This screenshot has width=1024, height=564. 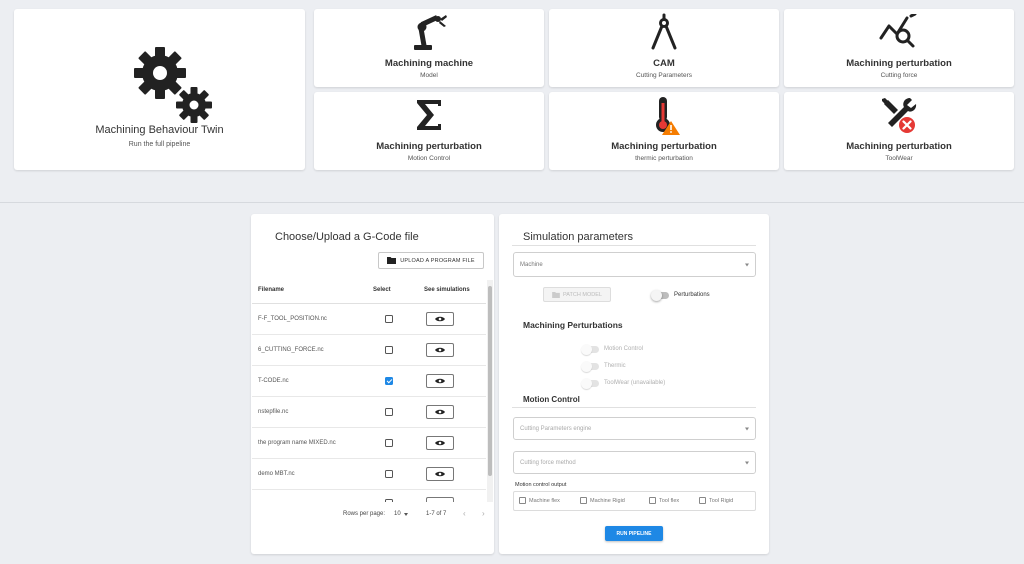 What do you see at coordinates (577, 294) in the screenshot?
I see `patch-model-button: PATCH MODEL` at bounding box center [577, 294].